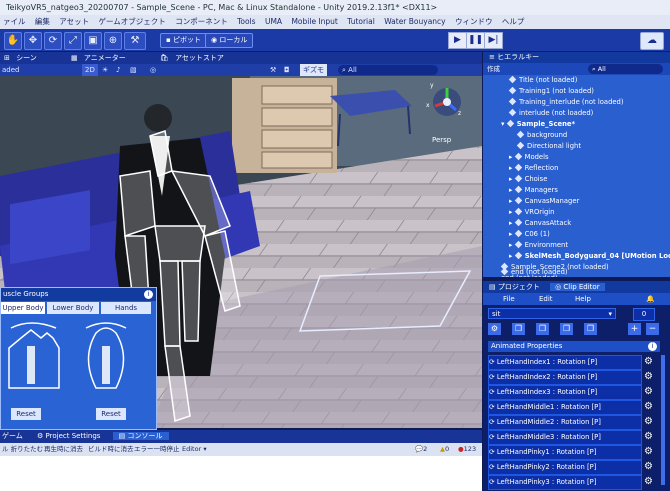 Image resolution: width=670 pixels, height=491 pixels. Describe the element at coordinates (504, 124) in the screenshot. I see `expand-arrow-icon: ▾` at that location.